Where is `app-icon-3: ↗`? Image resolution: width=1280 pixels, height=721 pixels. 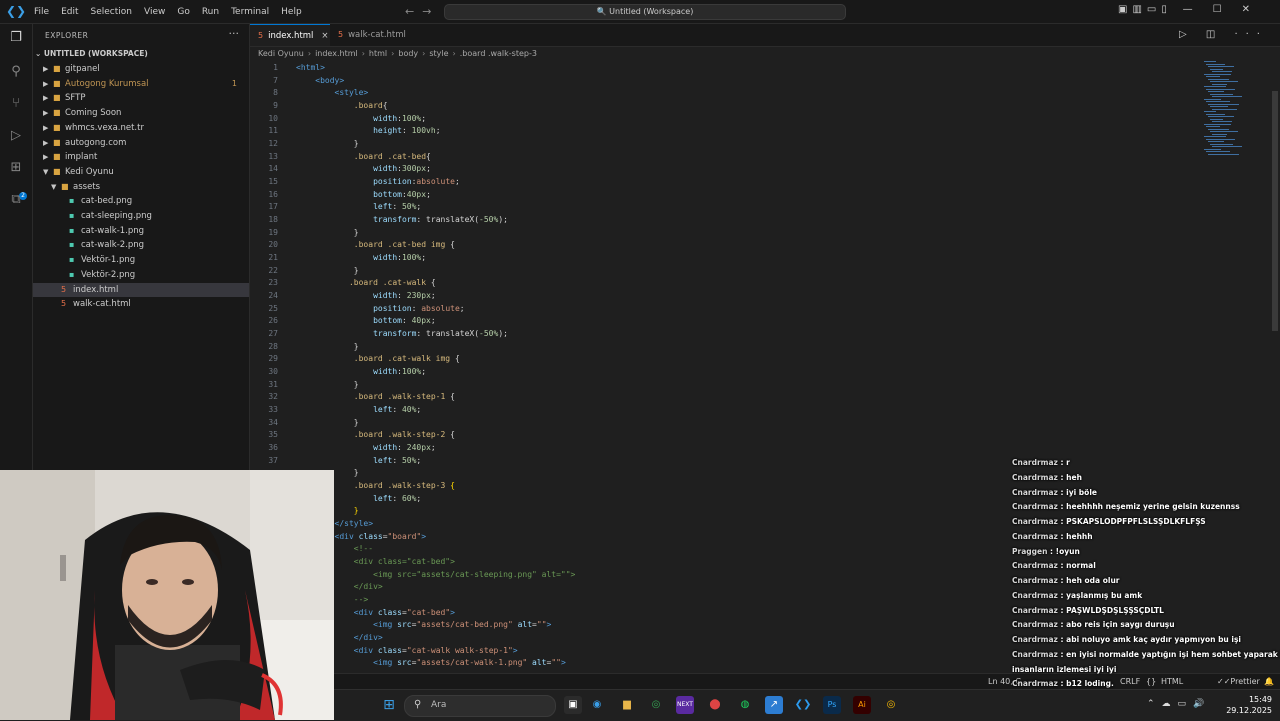
app-icon-3: ↗ is located at coordinates (774, 705).